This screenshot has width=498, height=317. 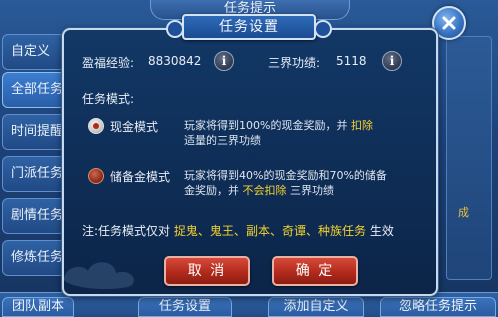 What do you see at coordinates (96, 176) in the screenshot?
I see `reserve-mode-radio` at bounding box center [96, 176].